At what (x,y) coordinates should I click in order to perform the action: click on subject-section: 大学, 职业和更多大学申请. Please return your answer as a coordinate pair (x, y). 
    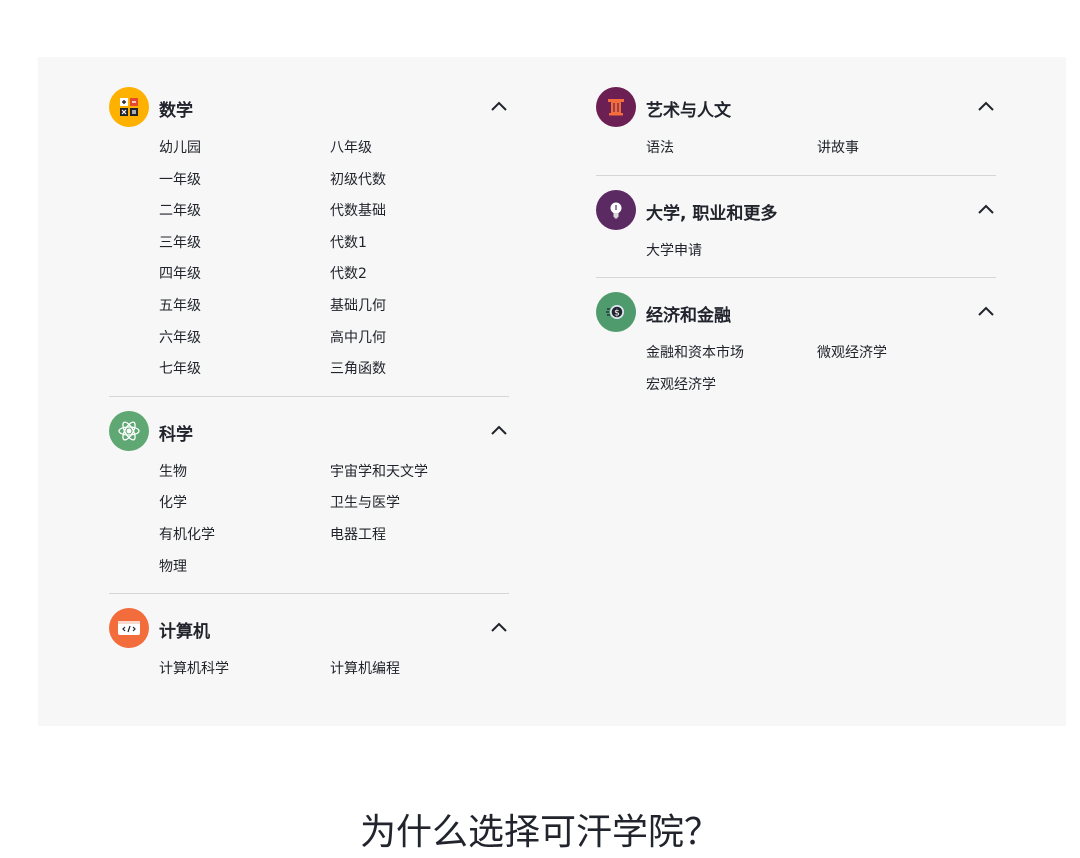
    Looking at the image, I should click on (796, 234).